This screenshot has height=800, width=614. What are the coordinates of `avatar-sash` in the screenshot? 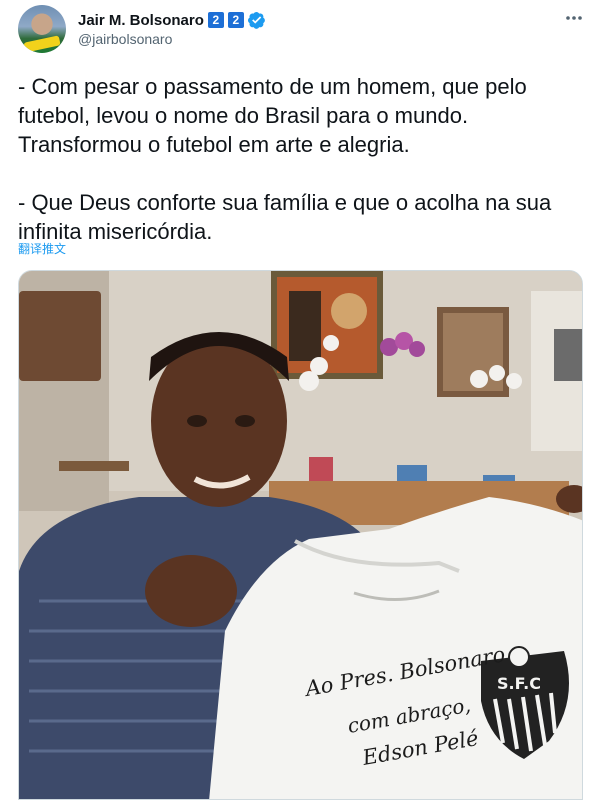 It's located at (42, 44).